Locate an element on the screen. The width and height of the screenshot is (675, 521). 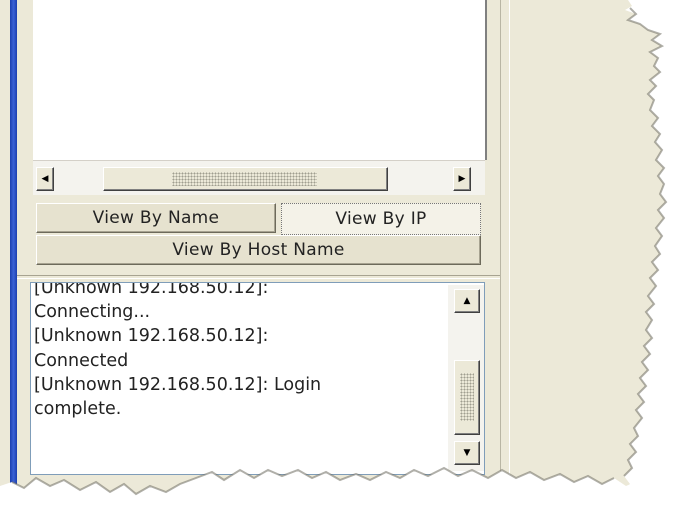
view-by-ip-label: View By IP is located at coordinates (381, 219).